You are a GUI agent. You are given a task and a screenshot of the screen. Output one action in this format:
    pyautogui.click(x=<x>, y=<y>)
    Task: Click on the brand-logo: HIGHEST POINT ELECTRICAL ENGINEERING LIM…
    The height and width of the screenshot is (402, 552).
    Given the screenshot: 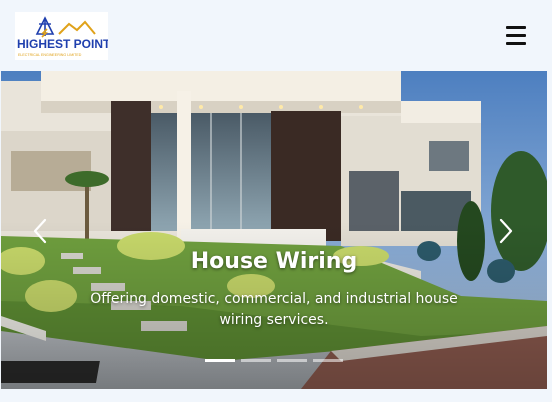 What is the action you would take?
    pyautogui.click(x=61, y=36)
    